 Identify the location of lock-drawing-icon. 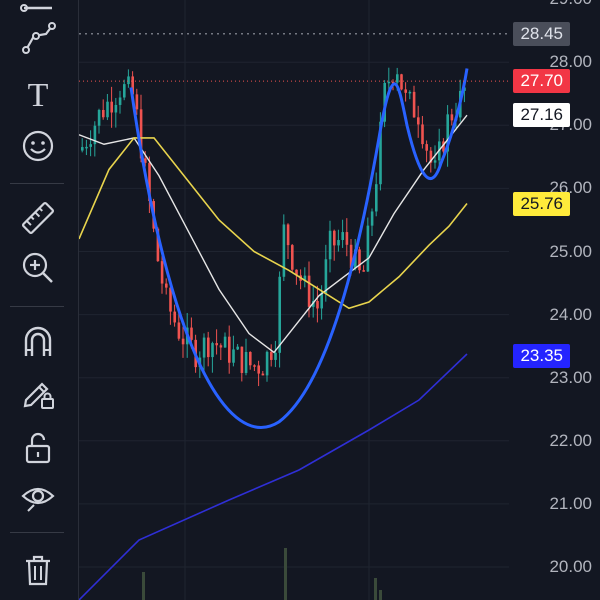
(38, 394).